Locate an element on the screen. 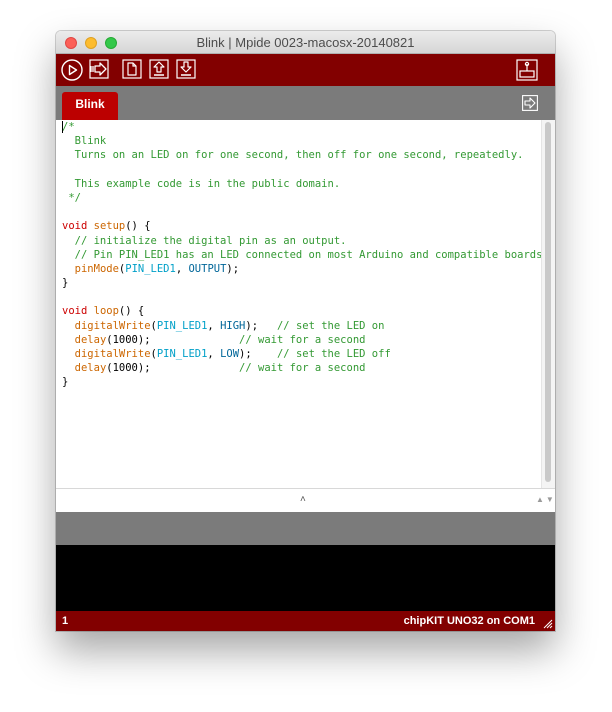 The height and width of the screenshot is (712, 612). code-token: Blink is located at coordinates (84, 141).